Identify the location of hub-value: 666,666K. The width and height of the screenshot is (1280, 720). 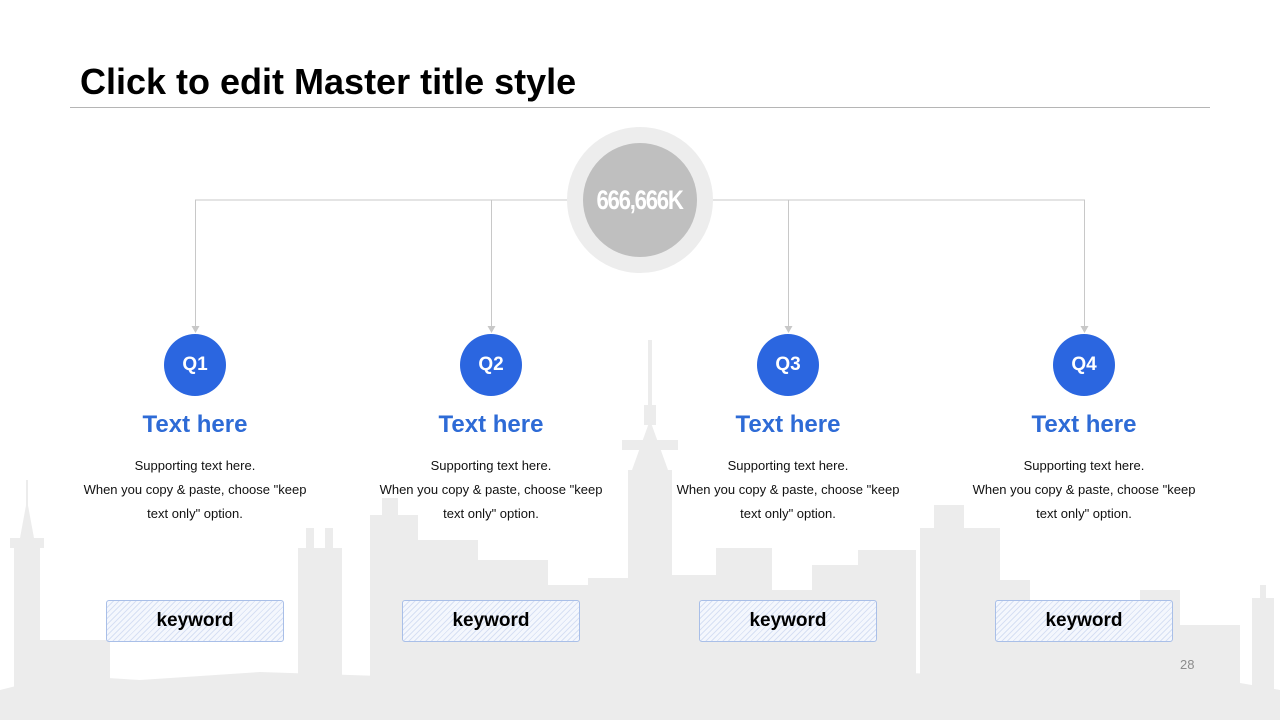
(640, 199).